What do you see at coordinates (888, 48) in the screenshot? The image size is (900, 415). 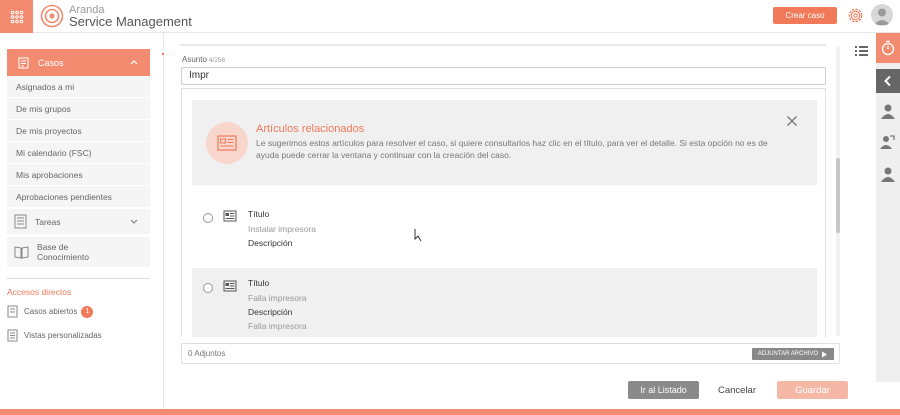 I see `timer-icon` at bounding box center [888, 48].